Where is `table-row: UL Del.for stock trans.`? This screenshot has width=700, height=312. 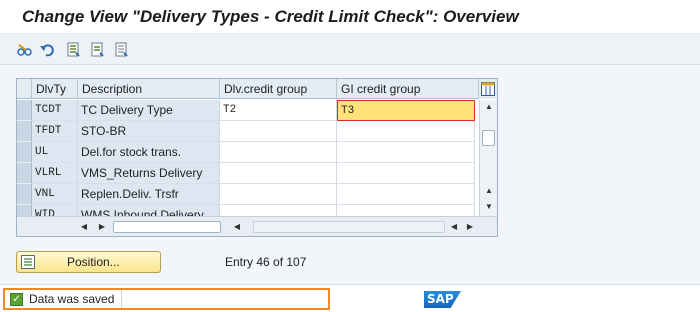
table-row: UL Del.for stock trans. is located at coordinates (248, 152).